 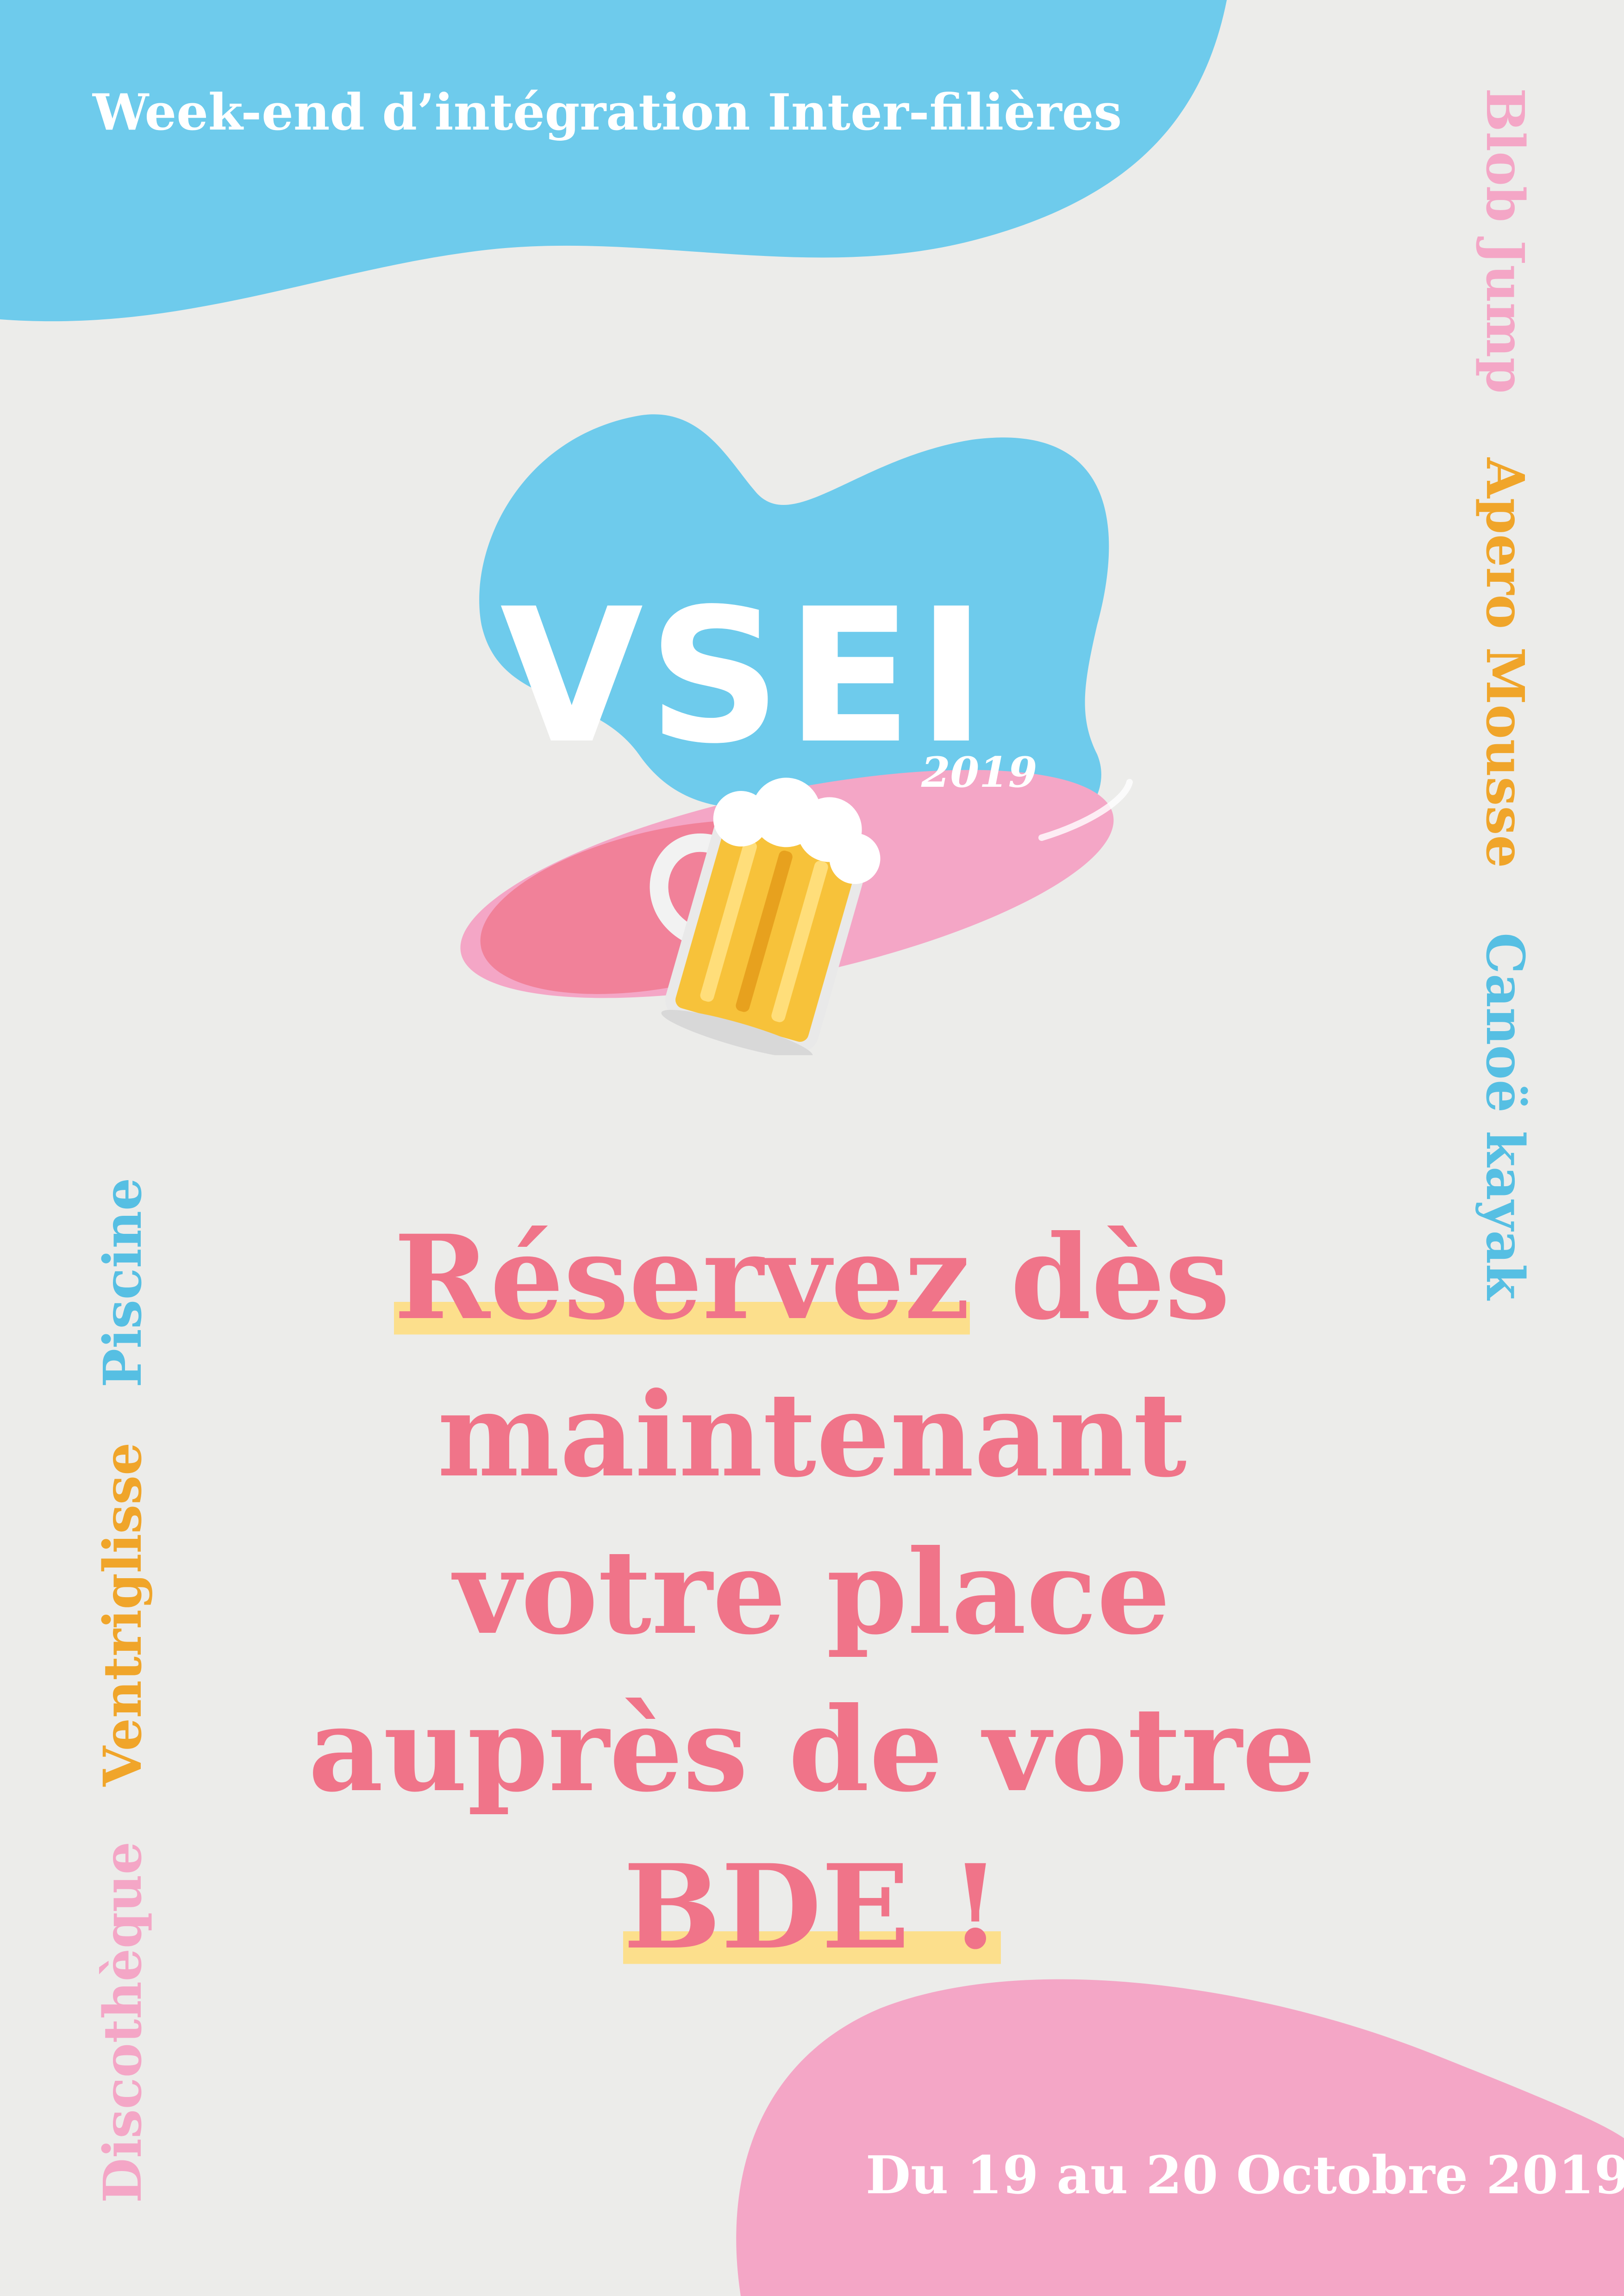 I want to click on activities-right: Blob Jump Apero Mousse Canoë kayak, so click(x=1504, y=717).